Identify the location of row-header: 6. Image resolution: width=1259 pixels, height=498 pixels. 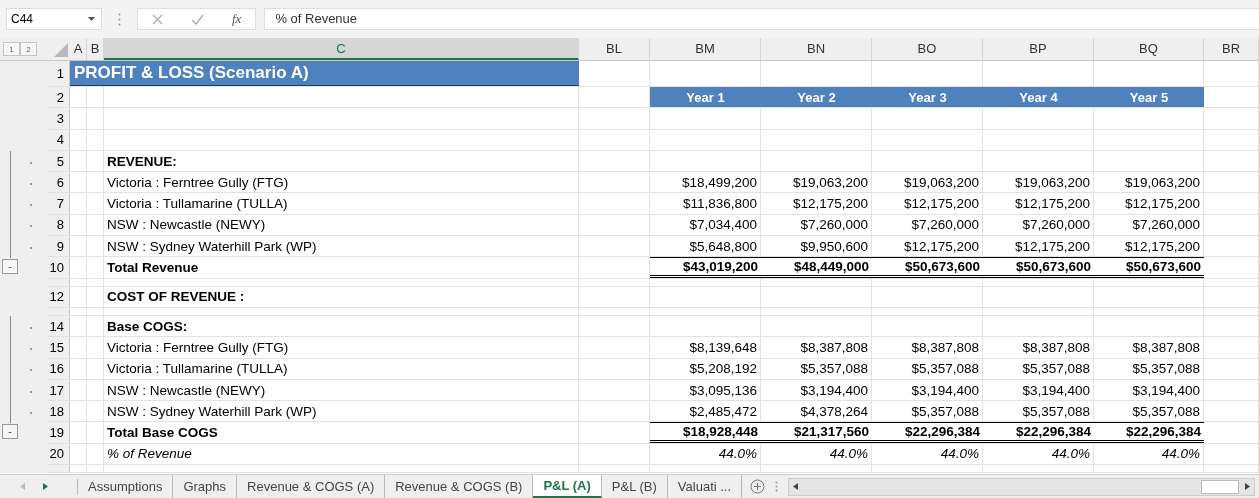
(59, 182).